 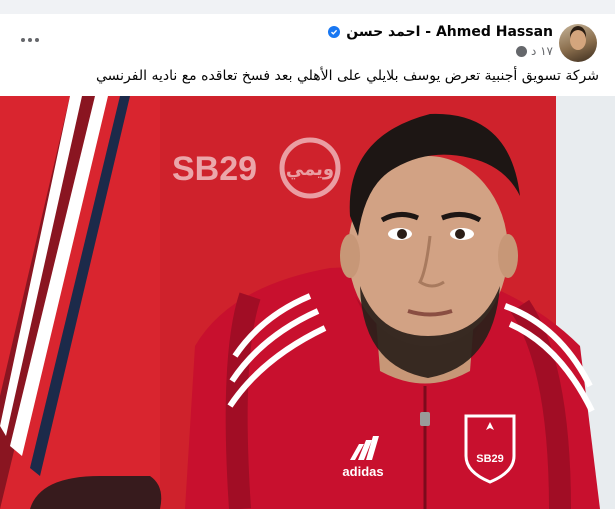 I want to click on globe-icon, so click(x=521, y=51).